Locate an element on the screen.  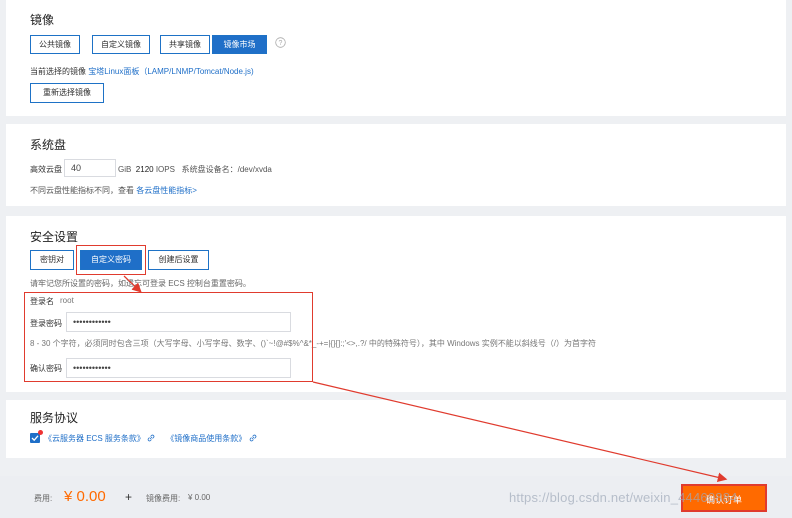
disk-info-line: GiB 2120 IOPS 系统盘设备名：/dev/xvda is located at coordinates (195, 169).